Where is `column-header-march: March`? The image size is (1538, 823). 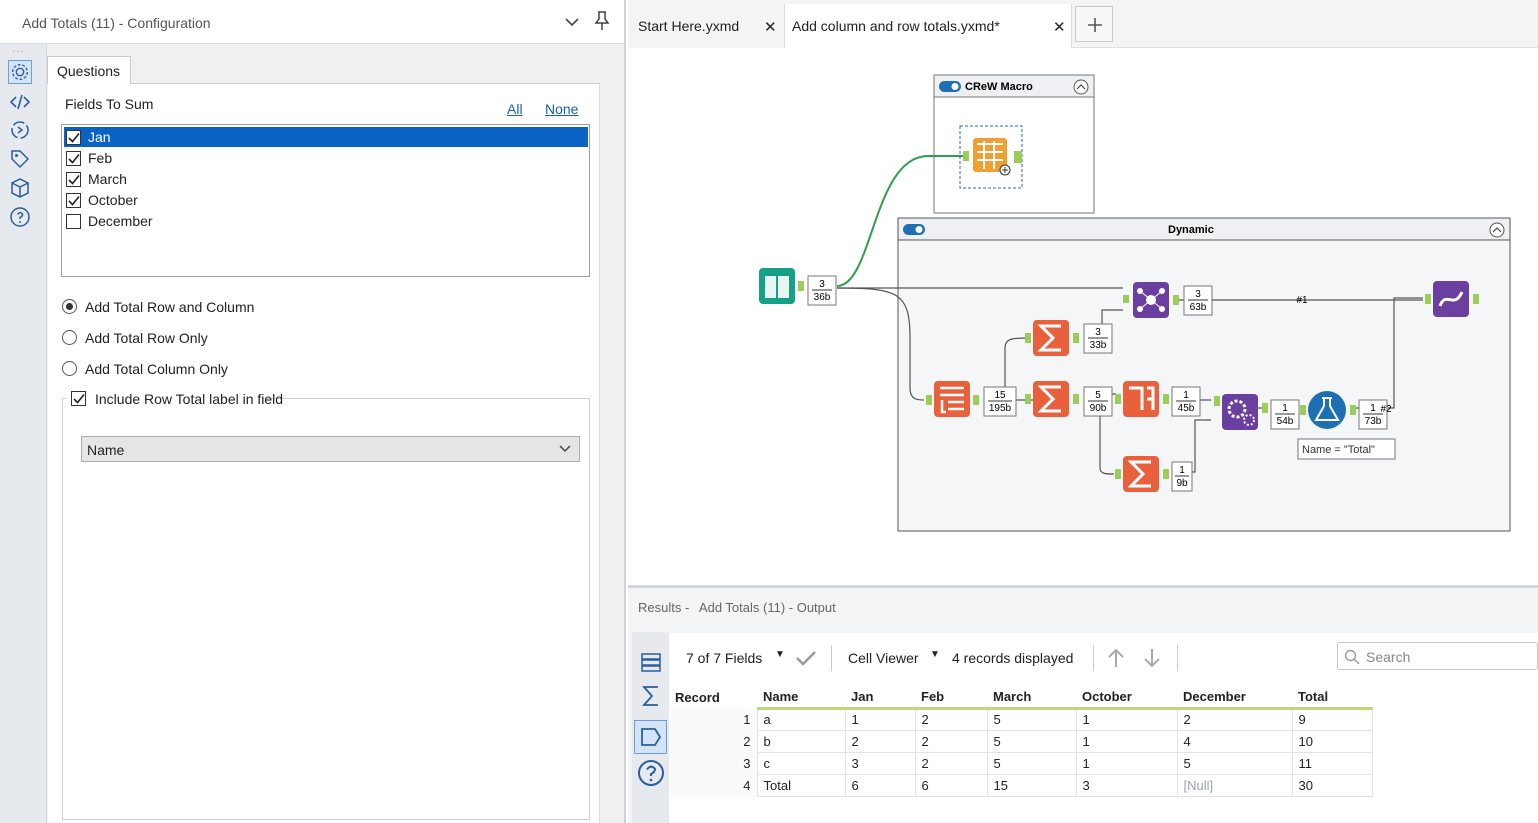
column-header-march: March is located at coordinates (1031, 698).